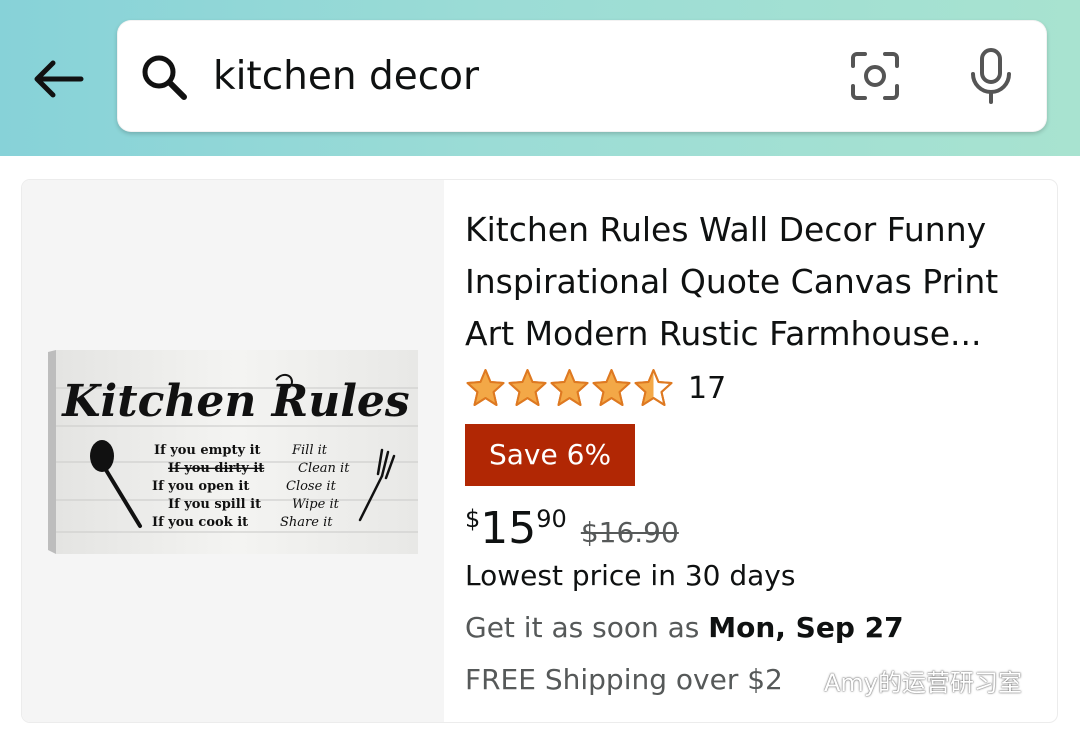 The image size is (1080, 730). I want to click on search-input, so click(523, 77).